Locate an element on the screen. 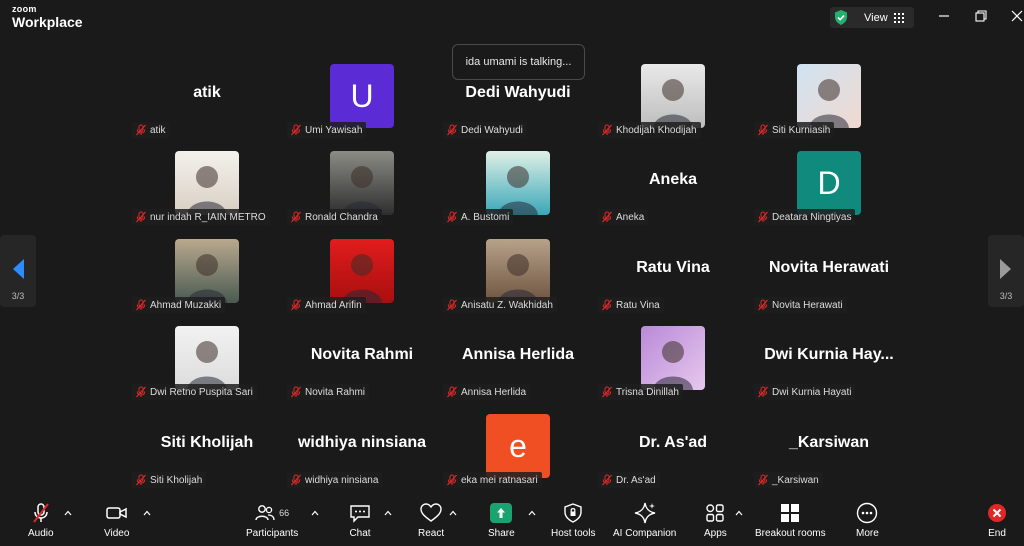 This screenshot has height=546, width=1024. participant-name: Ronald Chandra is located at coordinates (341, 217).